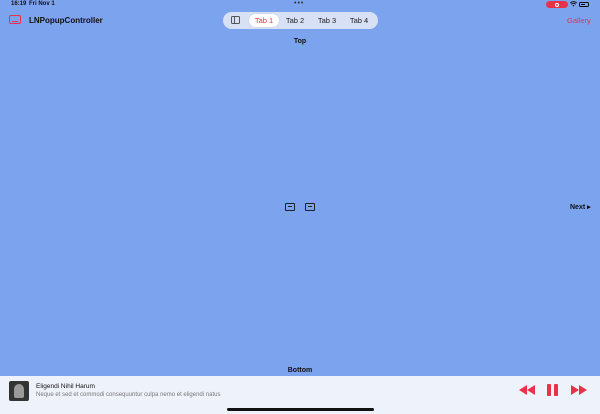 This screenshot has height=414, width=600. I want to click on tab-bar: Tab 1 Tab 2 Tab 3 Tab 4, so click(300, 20).